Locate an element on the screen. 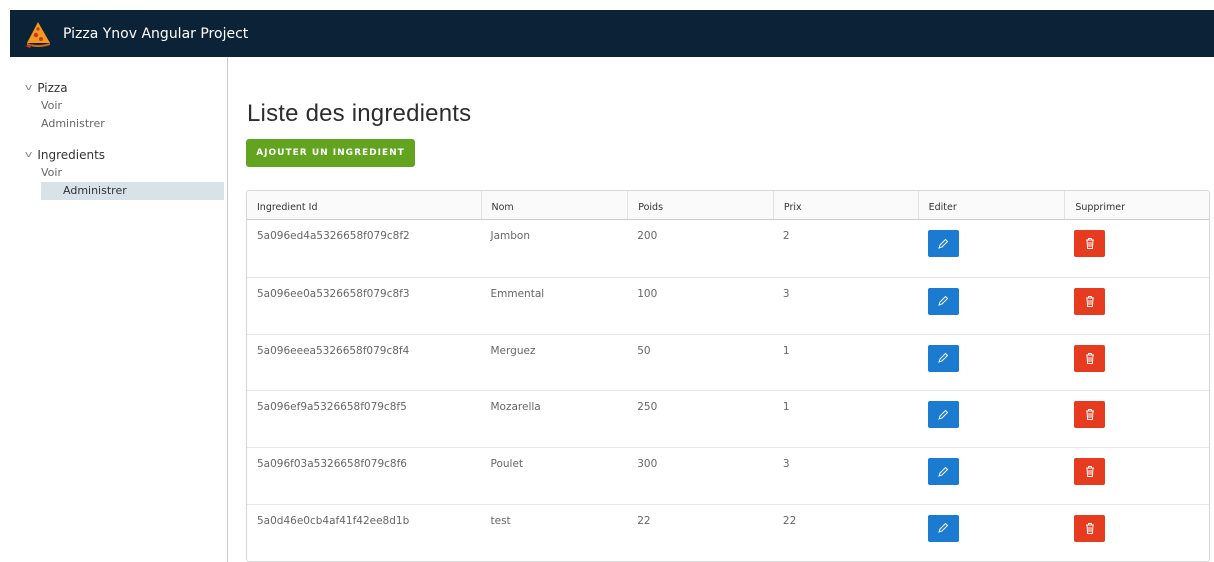  cell-ingredient-id: 5a096ee0a5326658f079c8f3 is located at coordinates (333, 293).